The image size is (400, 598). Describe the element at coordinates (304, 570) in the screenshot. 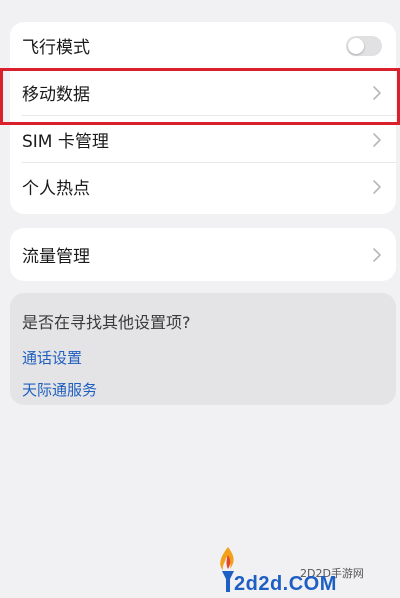

I see `site-watermark: 2D2D手游网 2d2d.COM` at that location.